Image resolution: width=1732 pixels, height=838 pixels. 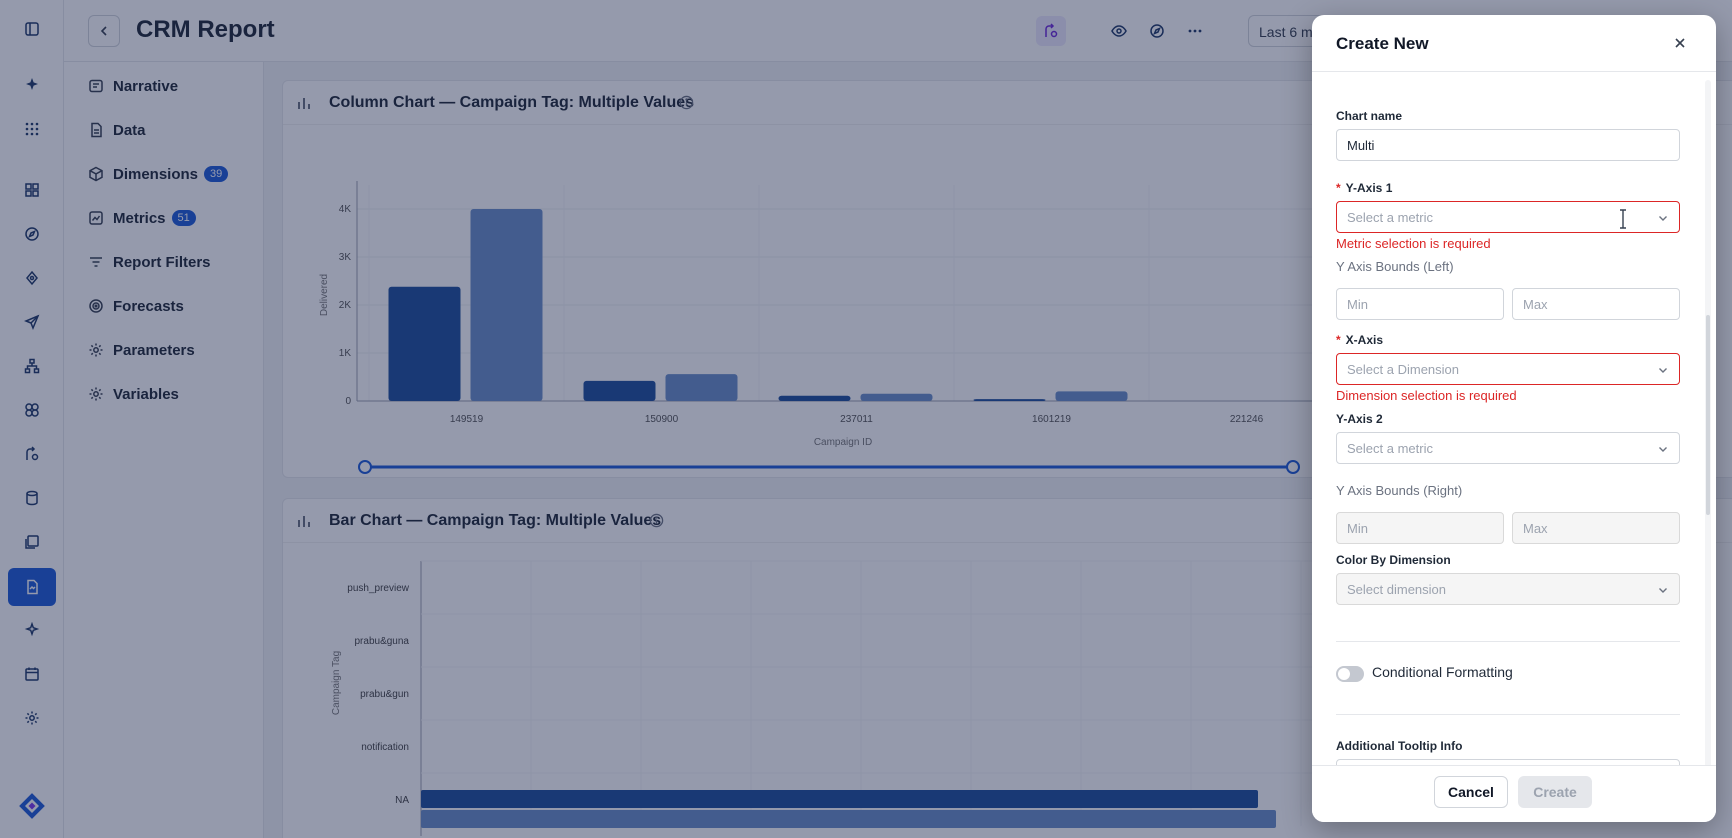 I want to click on x-axis-label: Campaign ID, so click(x=843, y=442).